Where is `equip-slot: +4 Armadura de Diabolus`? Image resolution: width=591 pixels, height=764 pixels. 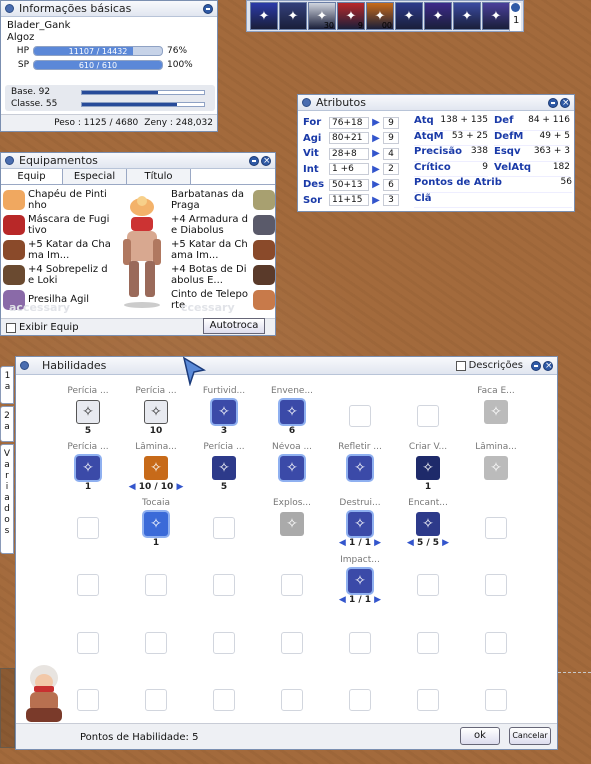
equip-slot: +4 Armadura de Diabolus is located at coordinates (223, 224).